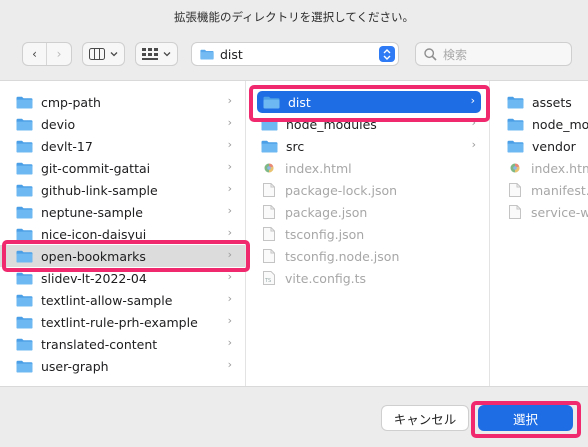 This screenshot has height=447, width=588. What do you see at coordinates (58, 124) in the screenshot?
I see `item-label: devio` at bounding box center [58, 124].